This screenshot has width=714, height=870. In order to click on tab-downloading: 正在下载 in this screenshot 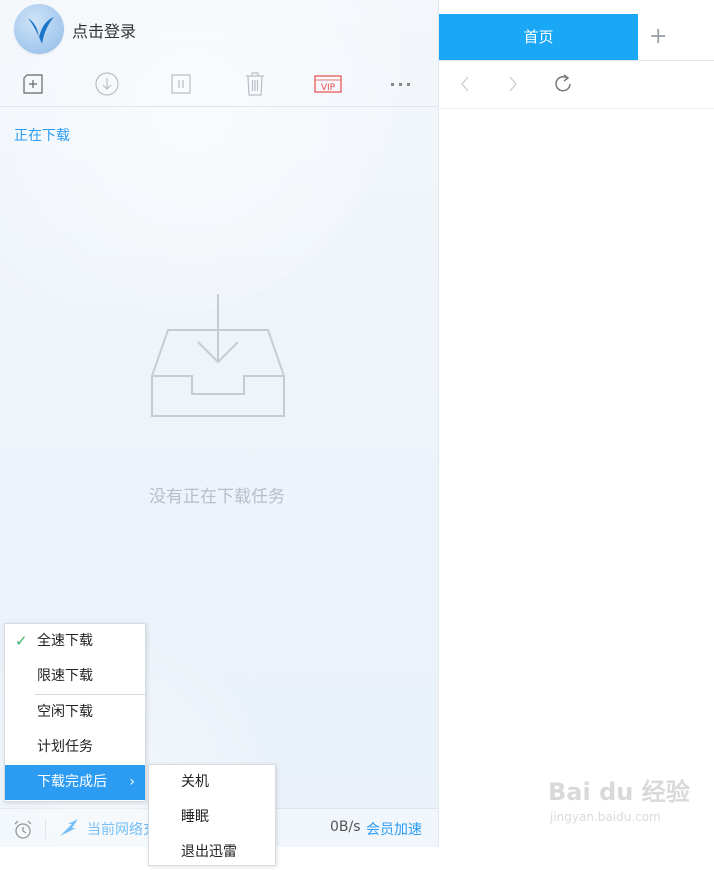, I will do `click(42, 135)`.